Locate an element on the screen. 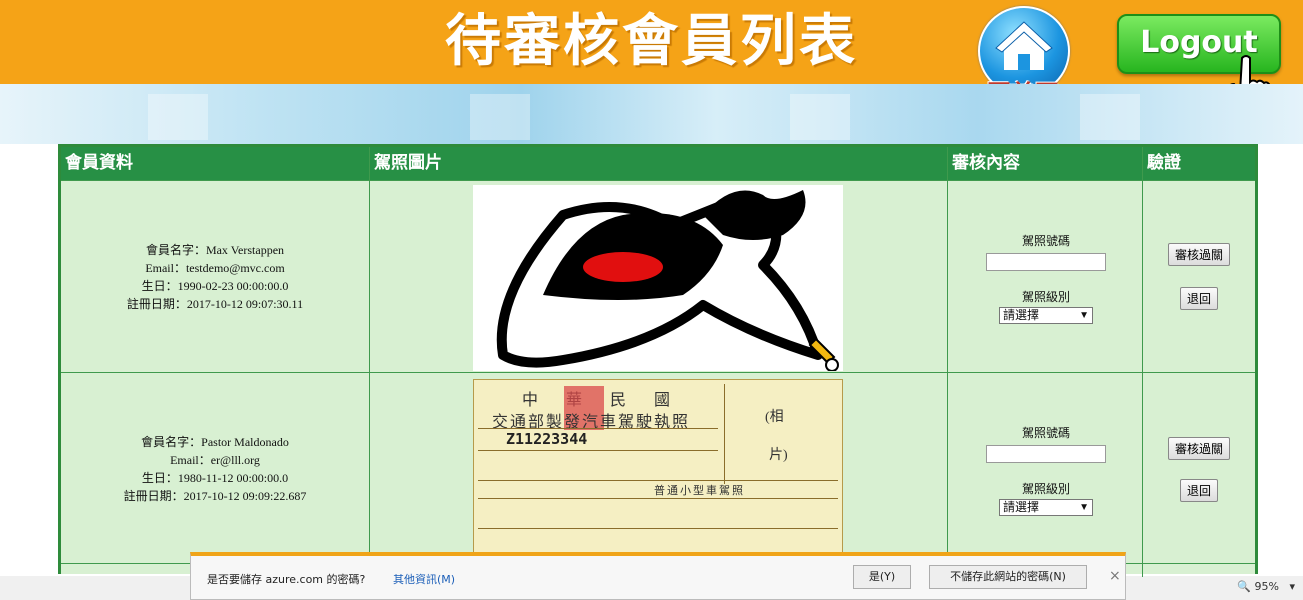 Image resolution: width=1303 pixels, height=600 pixels. verify-actions-2b: 退回 is located at coordinates (1199, 490).